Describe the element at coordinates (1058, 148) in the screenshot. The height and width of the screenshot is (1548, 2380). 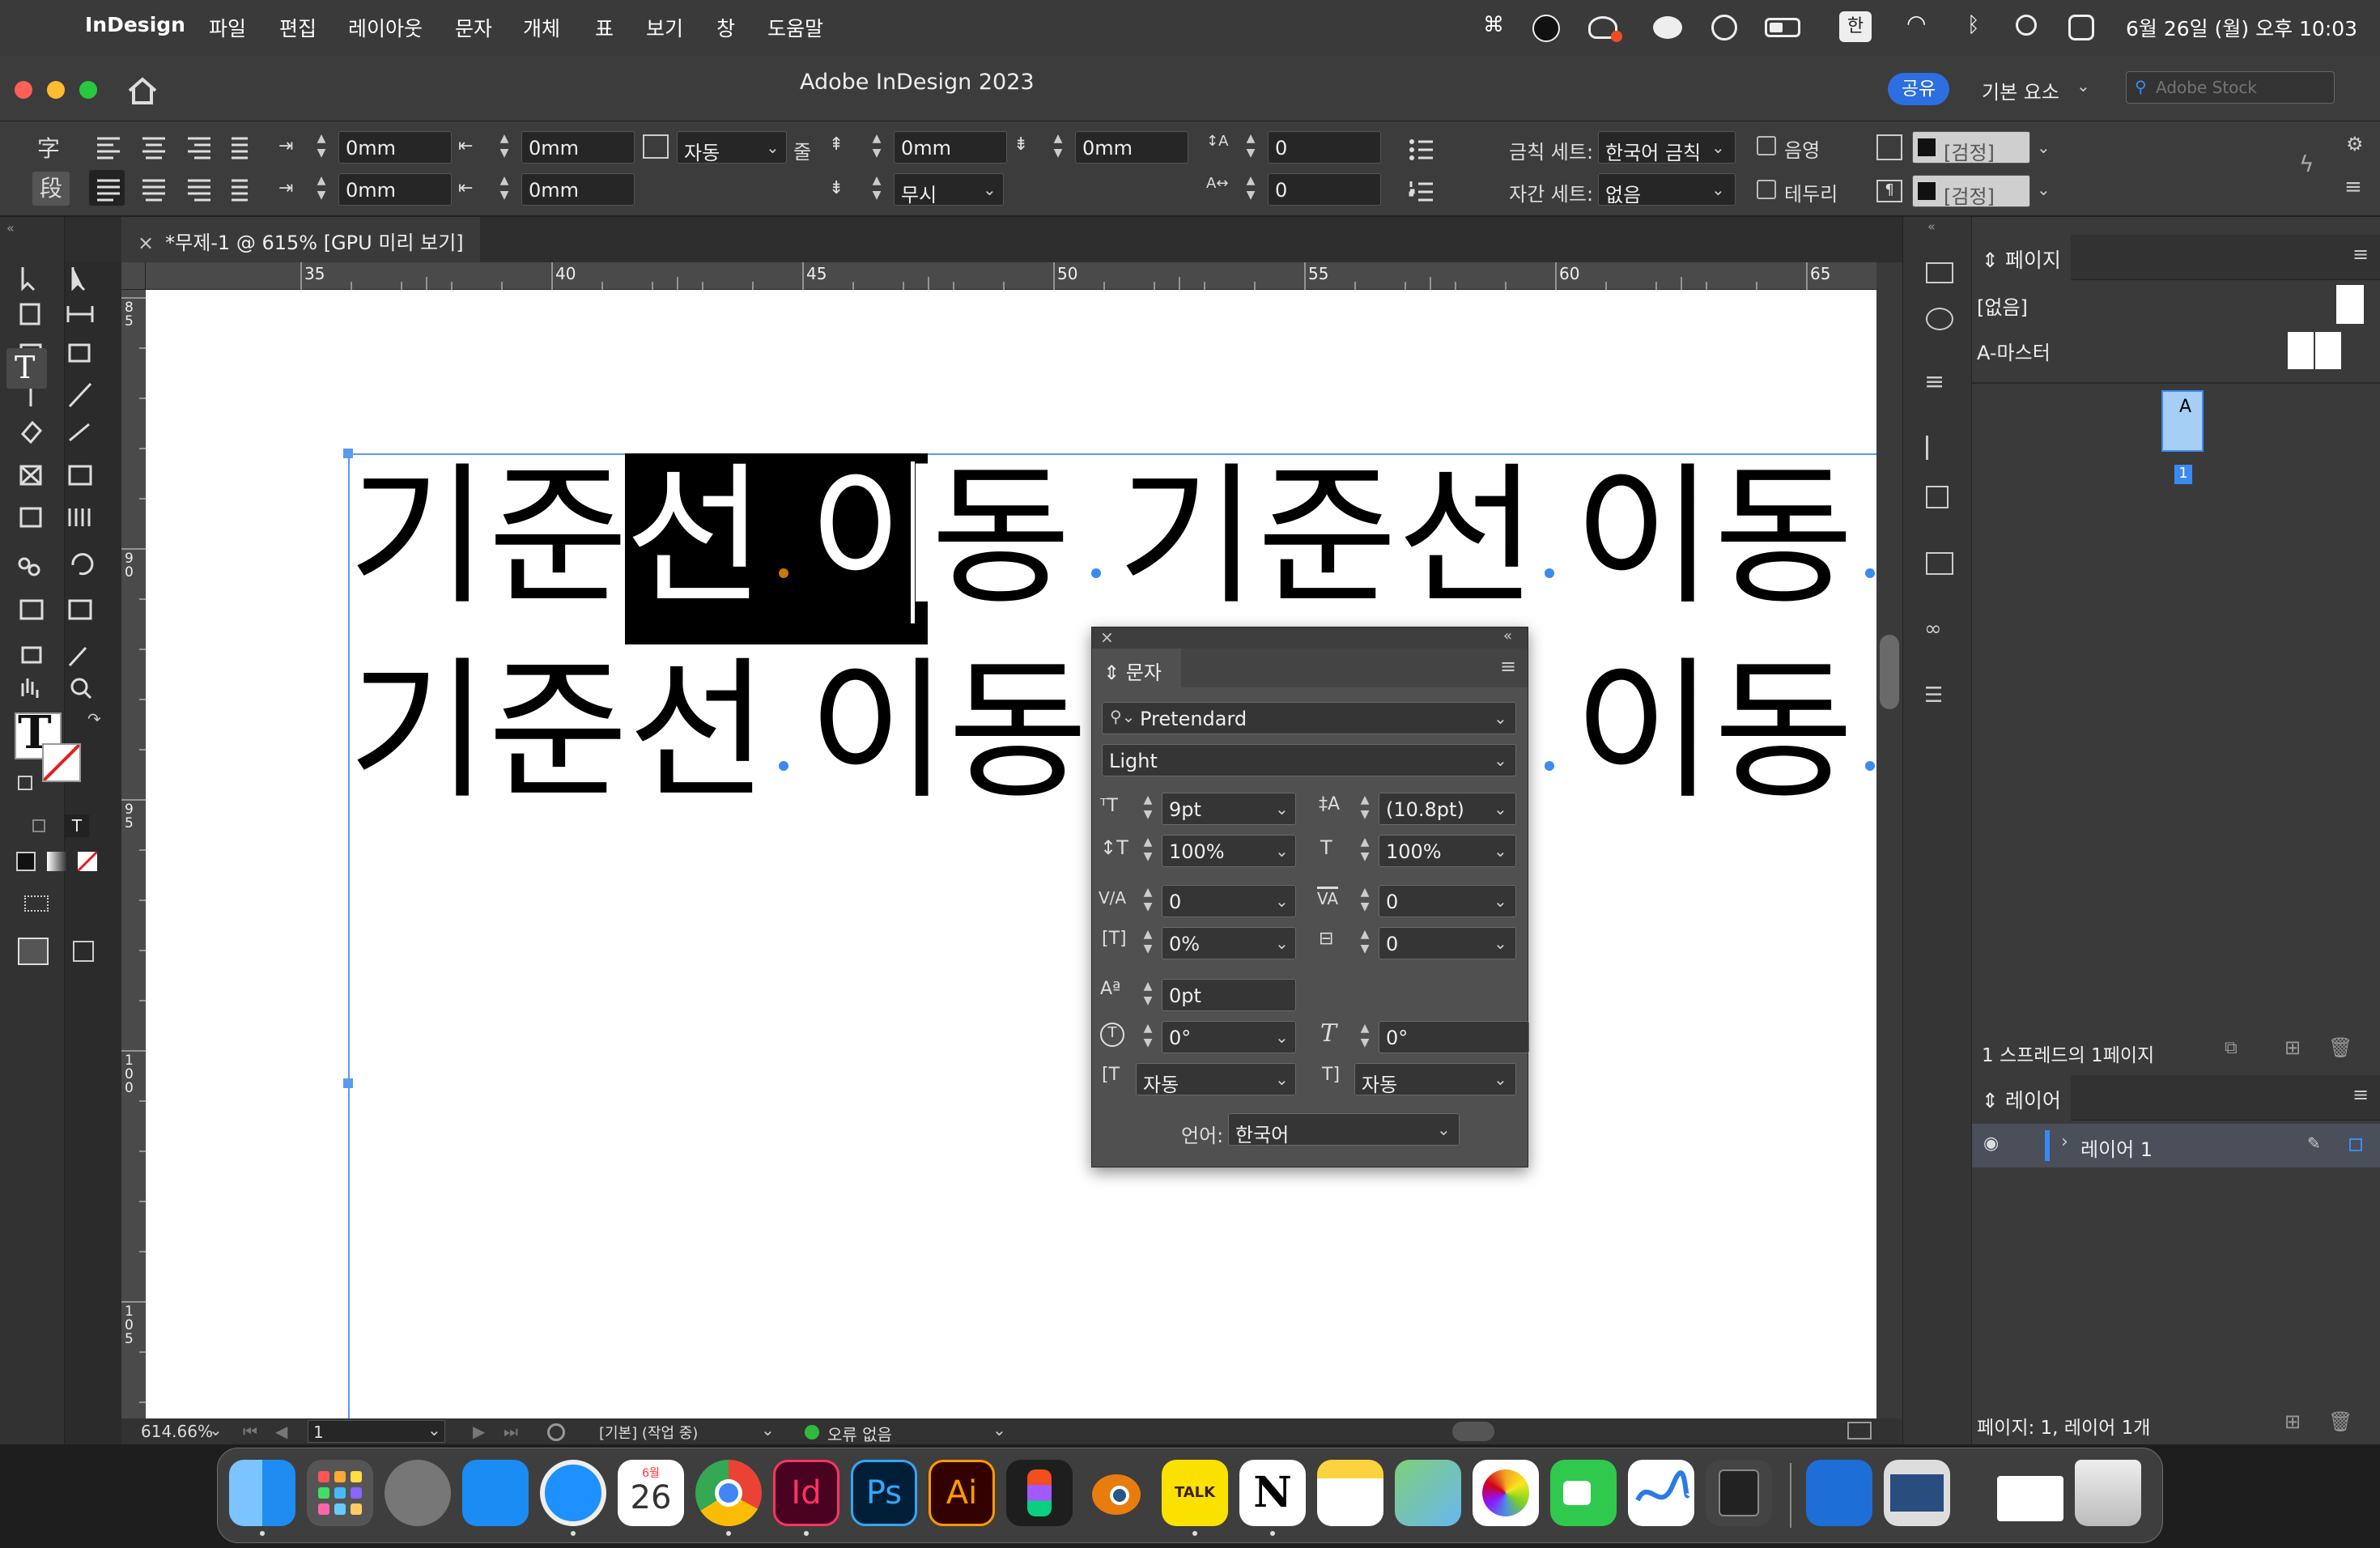
I see `space-after-stepper: ▲ ▼` at that location.